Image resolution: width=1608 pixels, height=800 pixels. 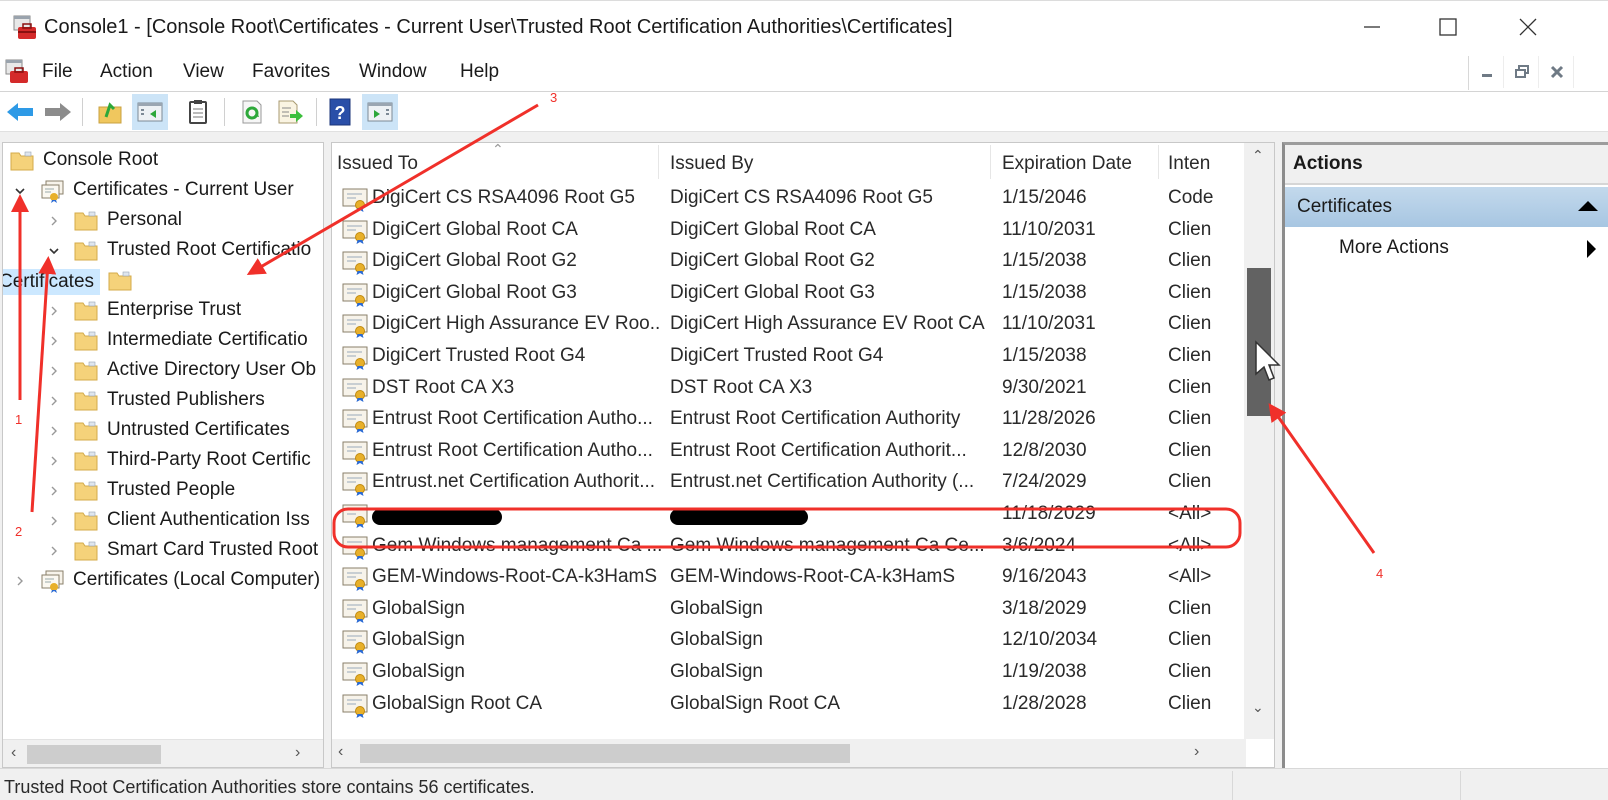 What do you see at coordinates (163, 221) in the screenshot?
I see `tree-node: Personal` at bounding box center [163, 221].